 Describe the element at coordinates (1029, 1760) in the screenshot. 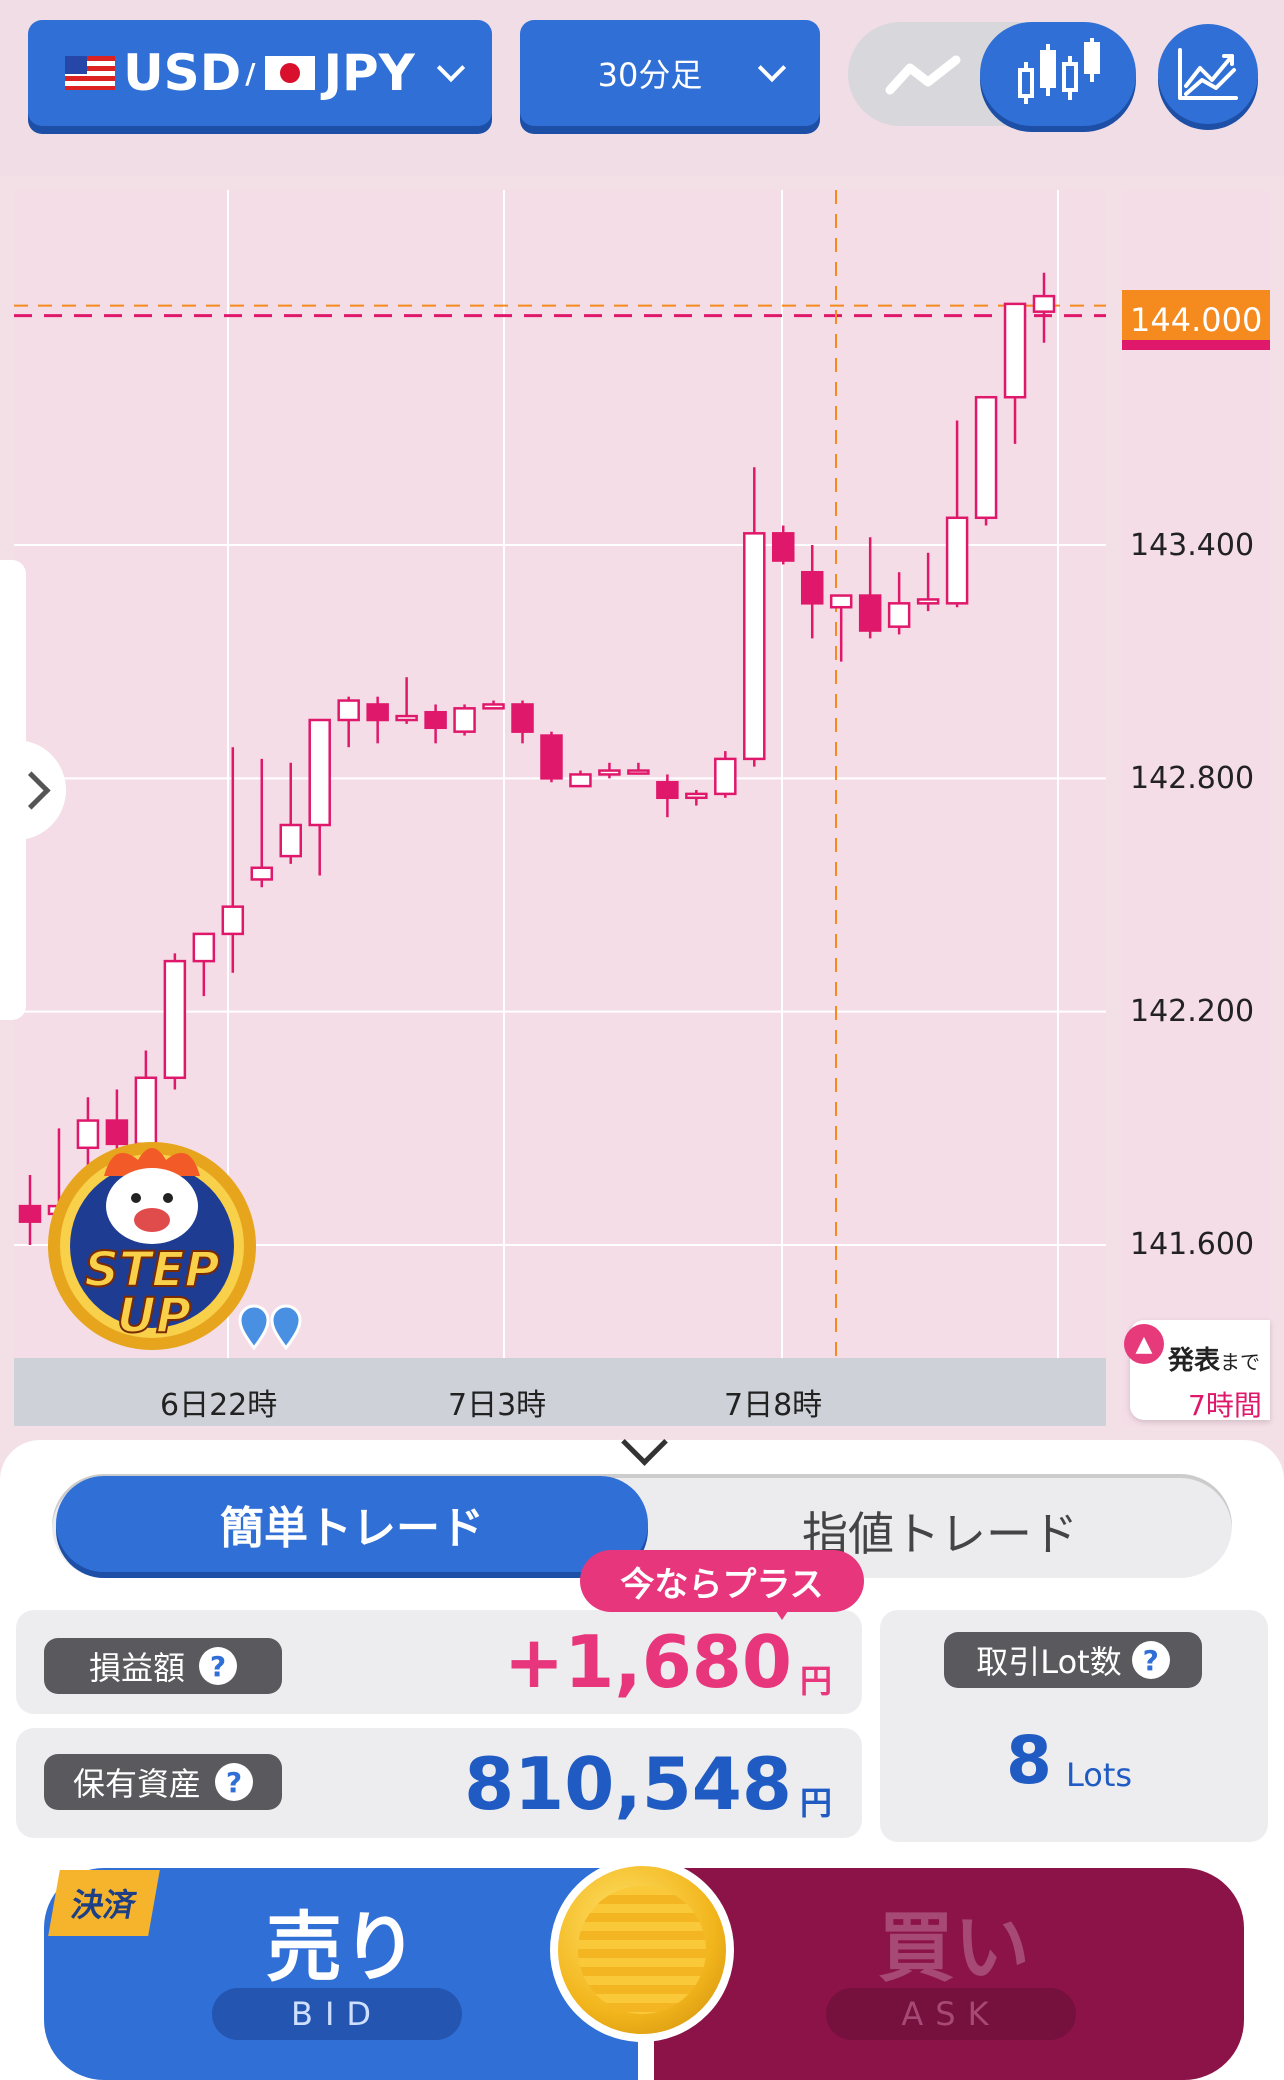

I see `lots-value: 8` at that location.